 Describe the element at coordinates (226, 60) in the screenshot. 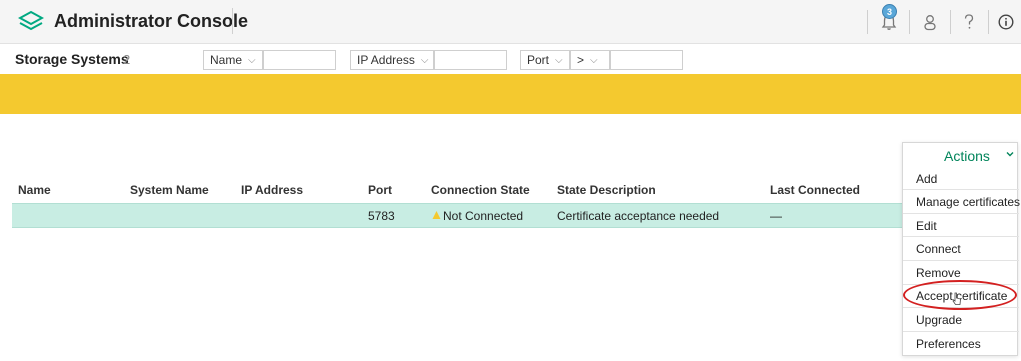

I see `filter-label: Name` at that location.